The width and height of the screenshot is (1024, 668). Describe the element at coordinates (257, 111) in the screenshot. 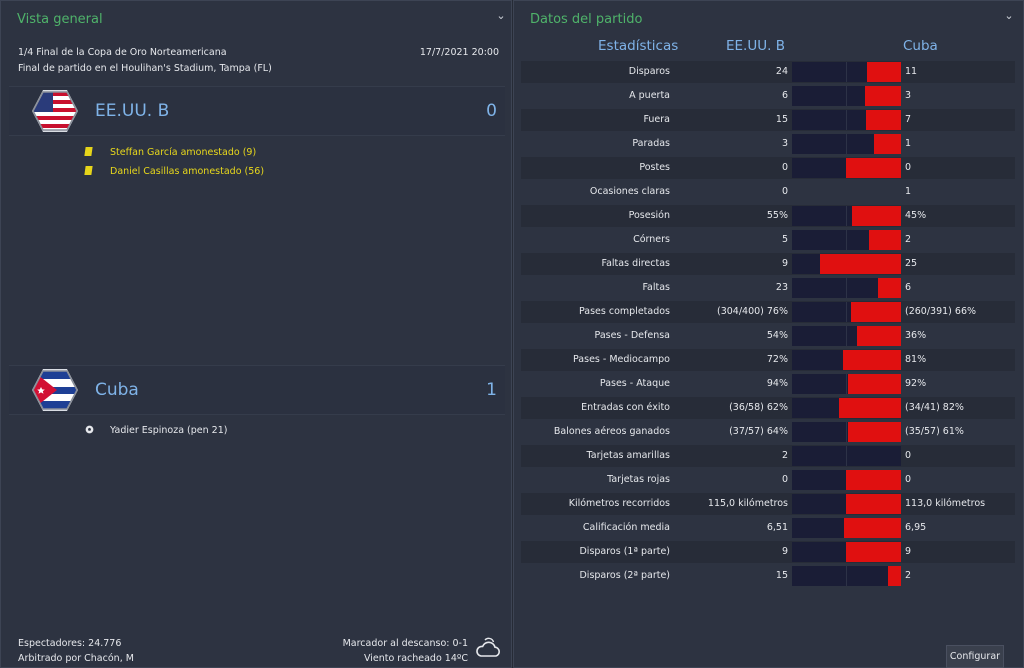

I see `home-team-row: EE.UU. B 0` at that location.